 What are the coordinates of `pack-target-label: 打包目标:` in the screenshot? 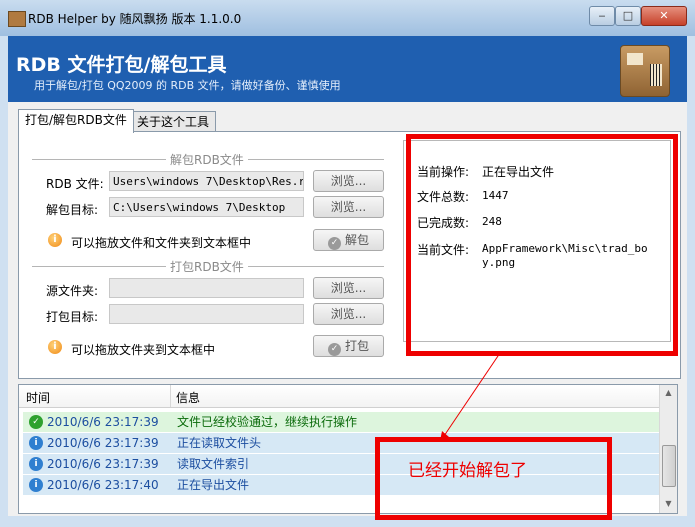 It's located at (72, 317).